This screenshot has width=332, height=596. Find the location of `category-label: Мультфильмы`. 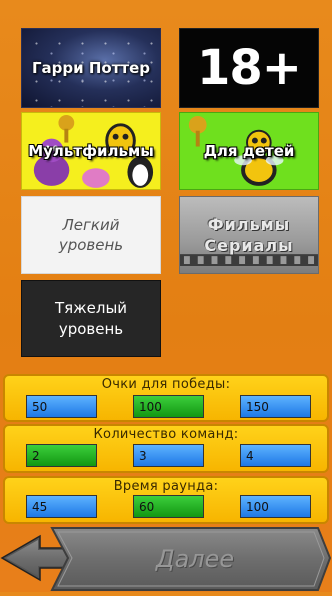

category-label: Мультфильмы is located at coordinates (91, 151).